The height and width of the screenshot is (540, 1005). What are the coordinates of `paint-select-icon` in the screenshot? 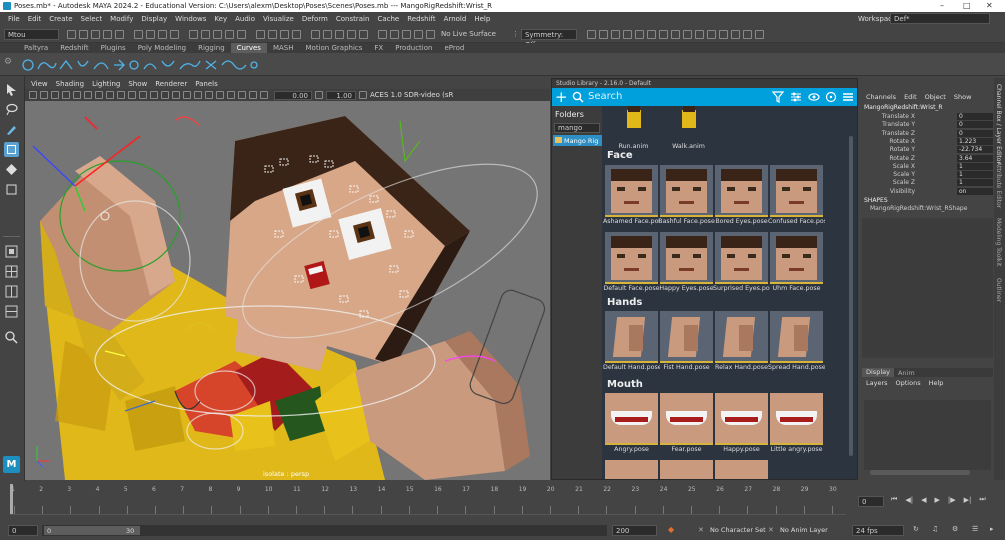 It's located at (11, 129).